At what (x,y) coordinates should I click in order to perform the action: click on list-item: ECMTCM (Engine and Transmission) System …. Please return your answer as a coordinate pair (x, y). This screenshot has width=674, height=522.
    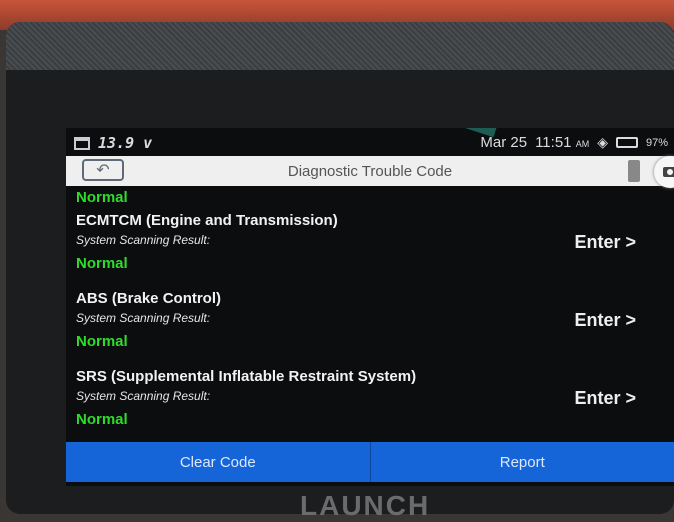
    Looking at the image, I should click on (371, 251).